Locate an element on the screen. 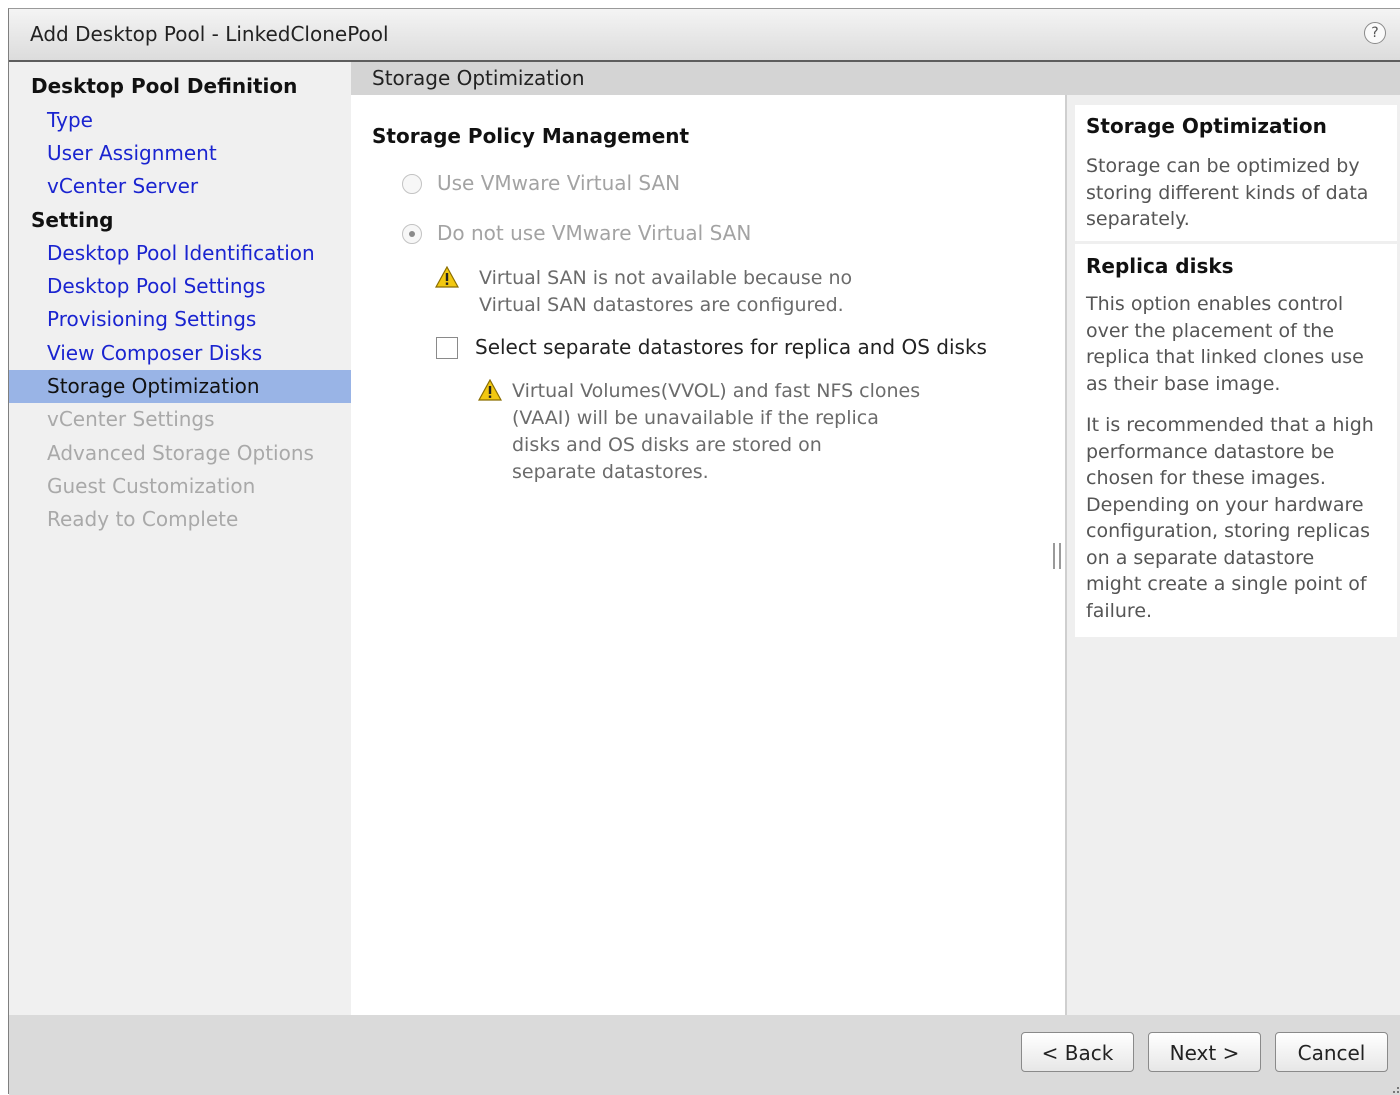 The width and height of the screenshot is (1400, 1095). nav-item-user-assignment: User Assignment is located at coordinates (180, 153).